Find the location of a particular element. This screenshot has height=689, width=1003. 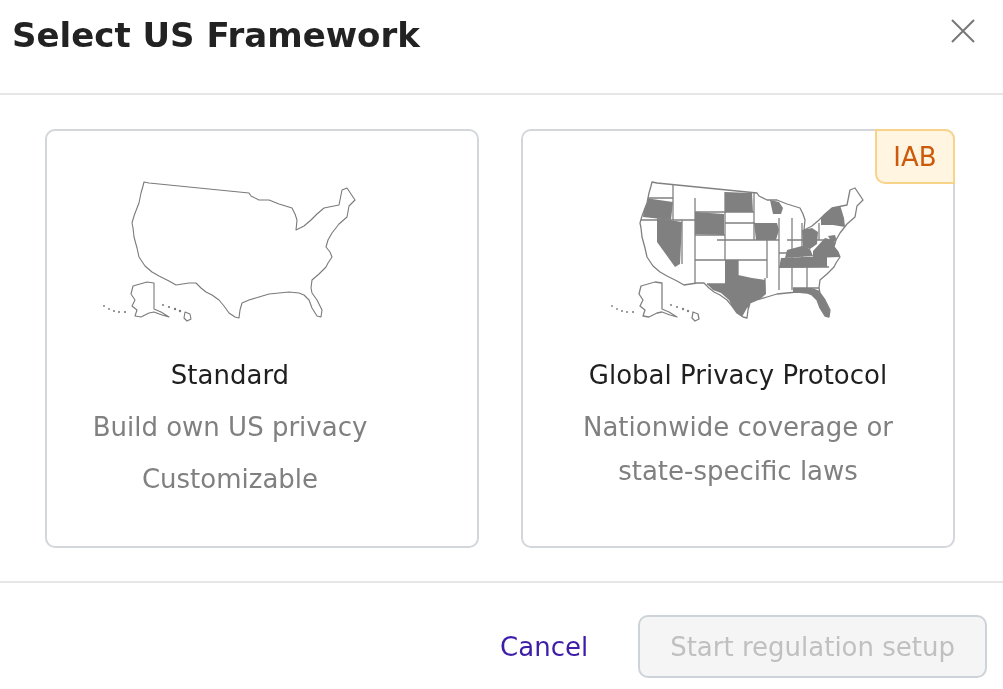

option-description: Build own US privacy is located at coordinates (230, 427).